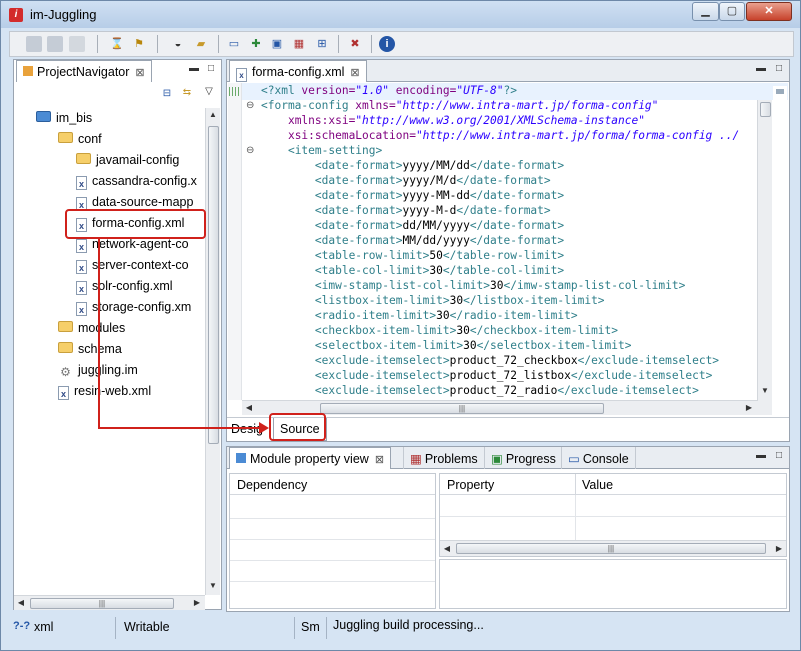 The height and width of the screenshot is (651, 801). Describe the element at coordinates (136, 181) in the screenshot. I see `tree-item: x cassandra-config.x` at that location.